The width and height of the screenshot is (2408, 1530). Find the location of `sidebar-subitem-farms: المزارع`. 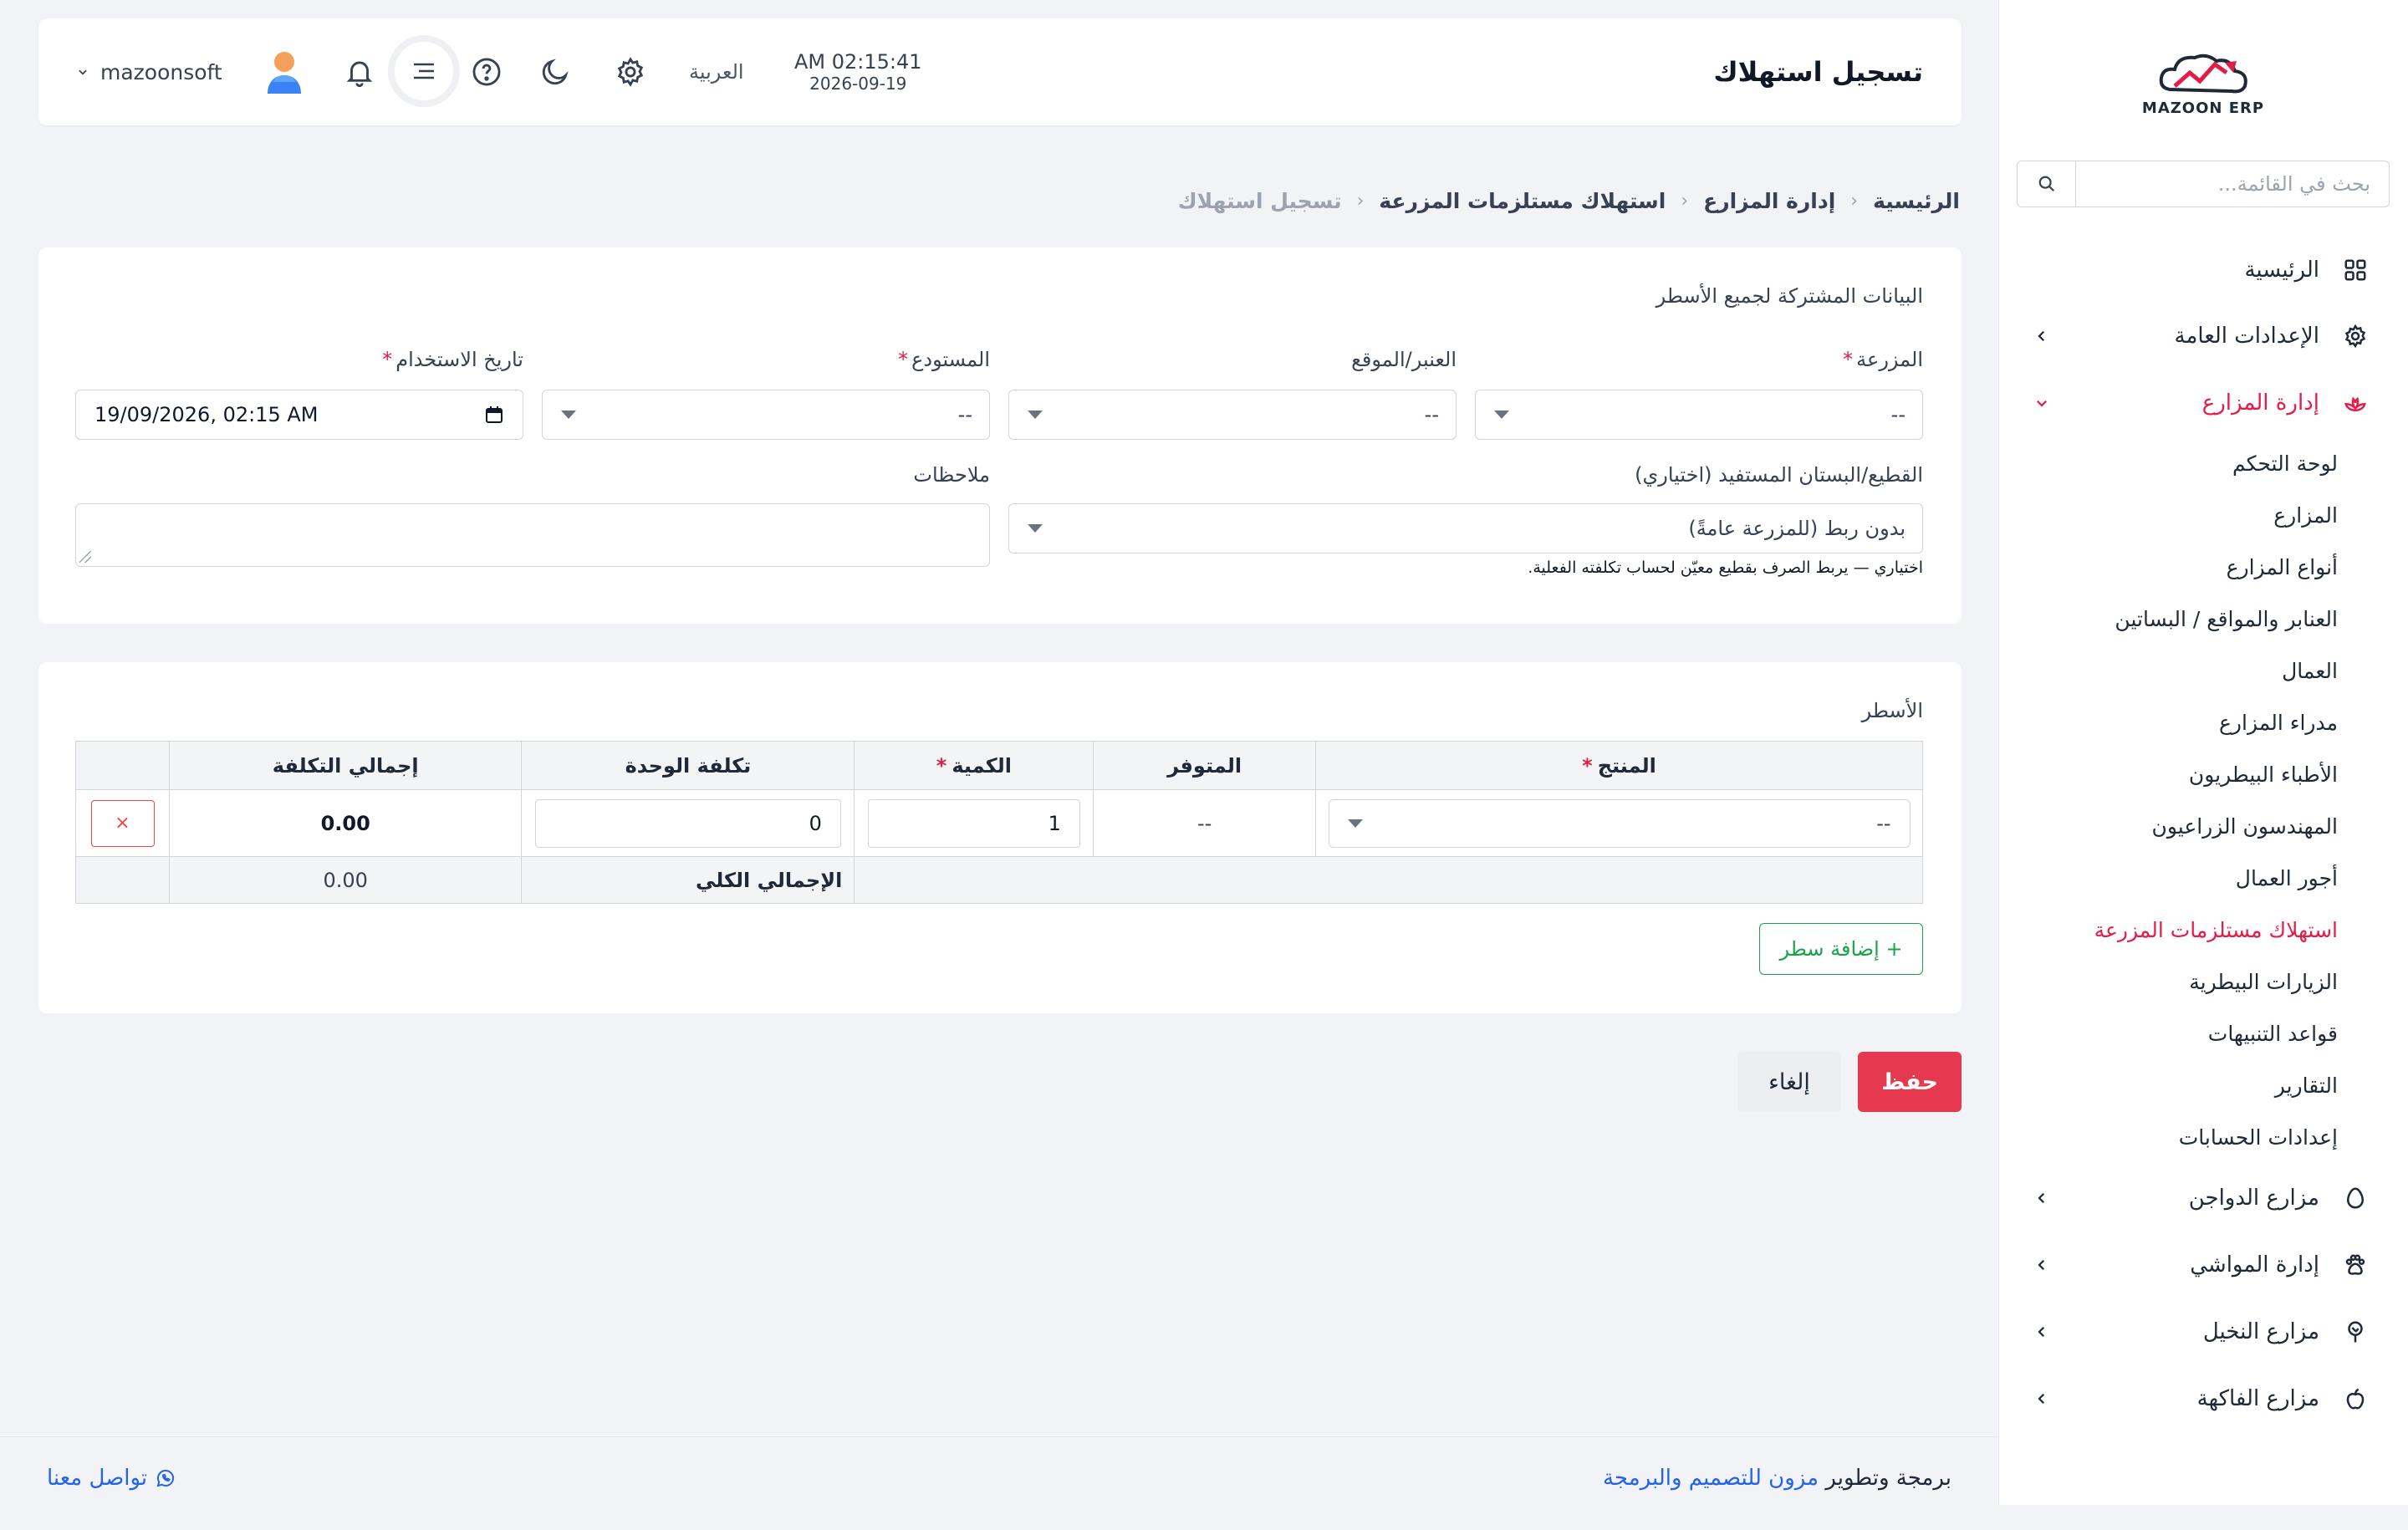

sidebar-subitem-farms: المزارع is located at coordinates (2305, 515).